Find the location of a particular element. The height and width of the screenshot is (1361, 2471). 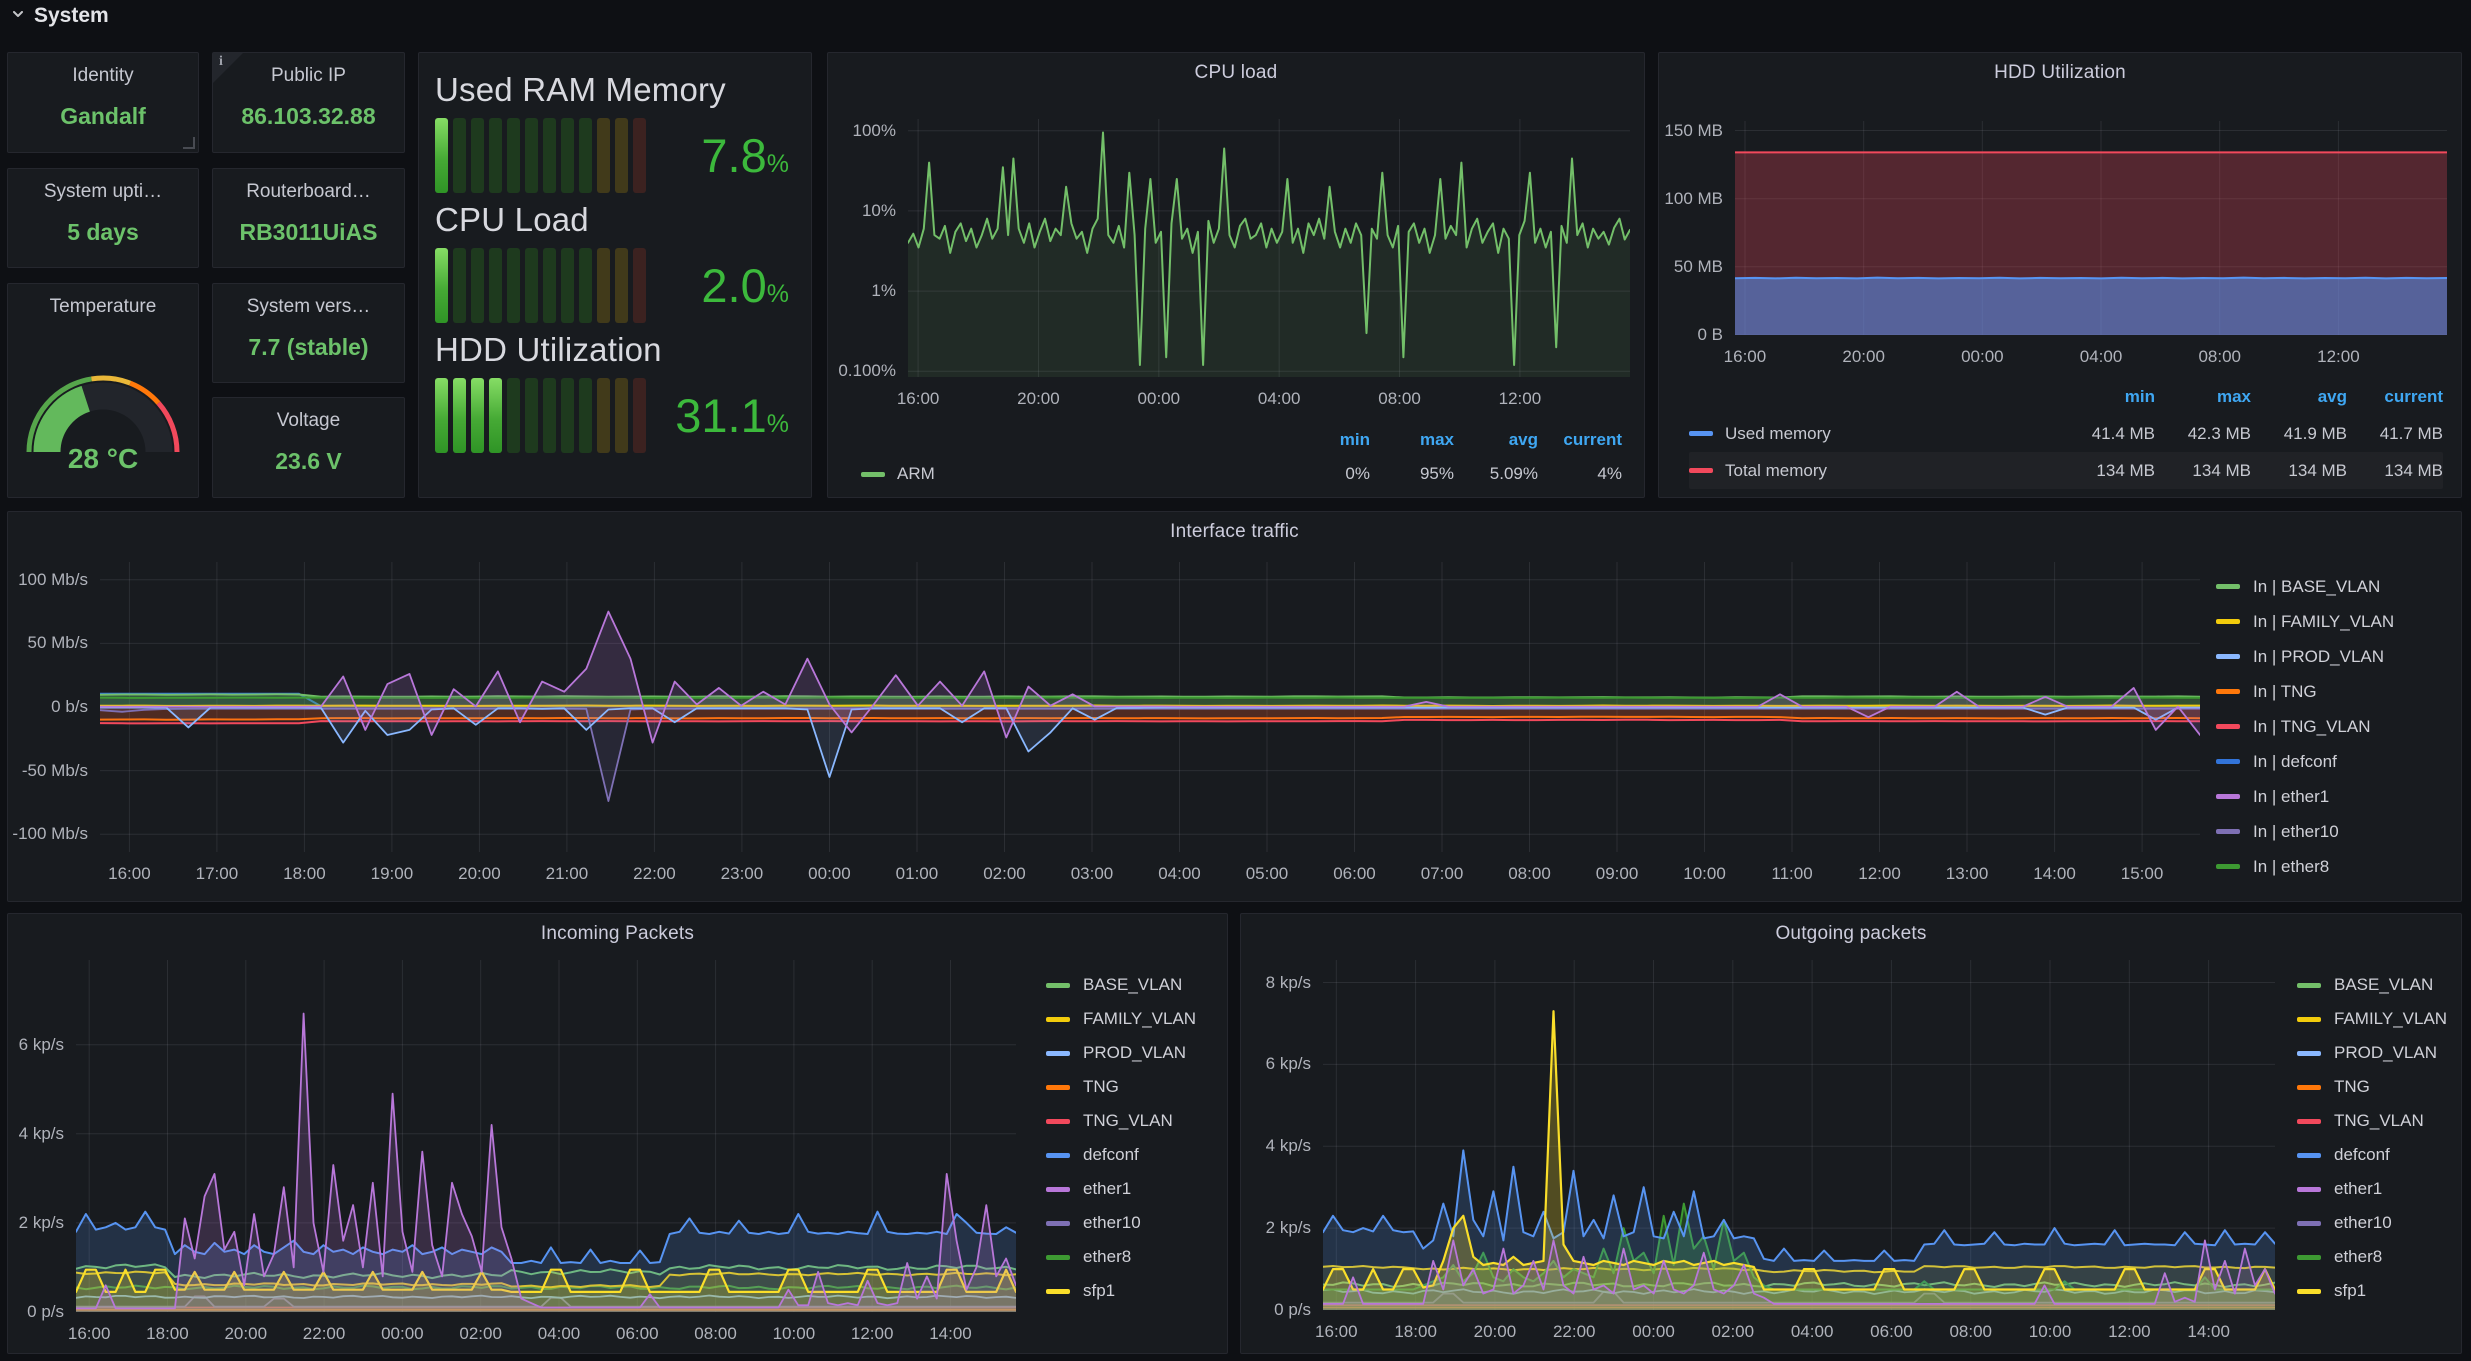

x-tick-label: 02:00 is located at coordinates (1004, 873).